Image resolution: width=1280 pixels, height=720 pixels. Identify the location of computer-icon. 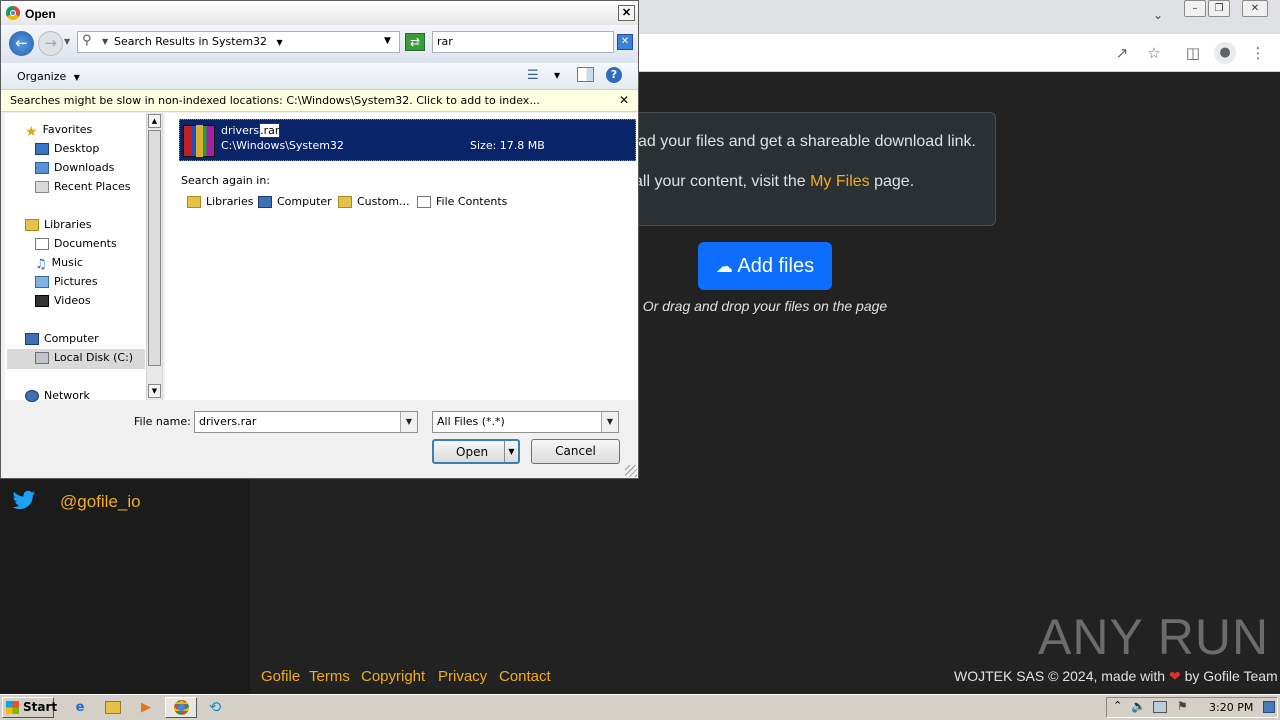
(265, 202).